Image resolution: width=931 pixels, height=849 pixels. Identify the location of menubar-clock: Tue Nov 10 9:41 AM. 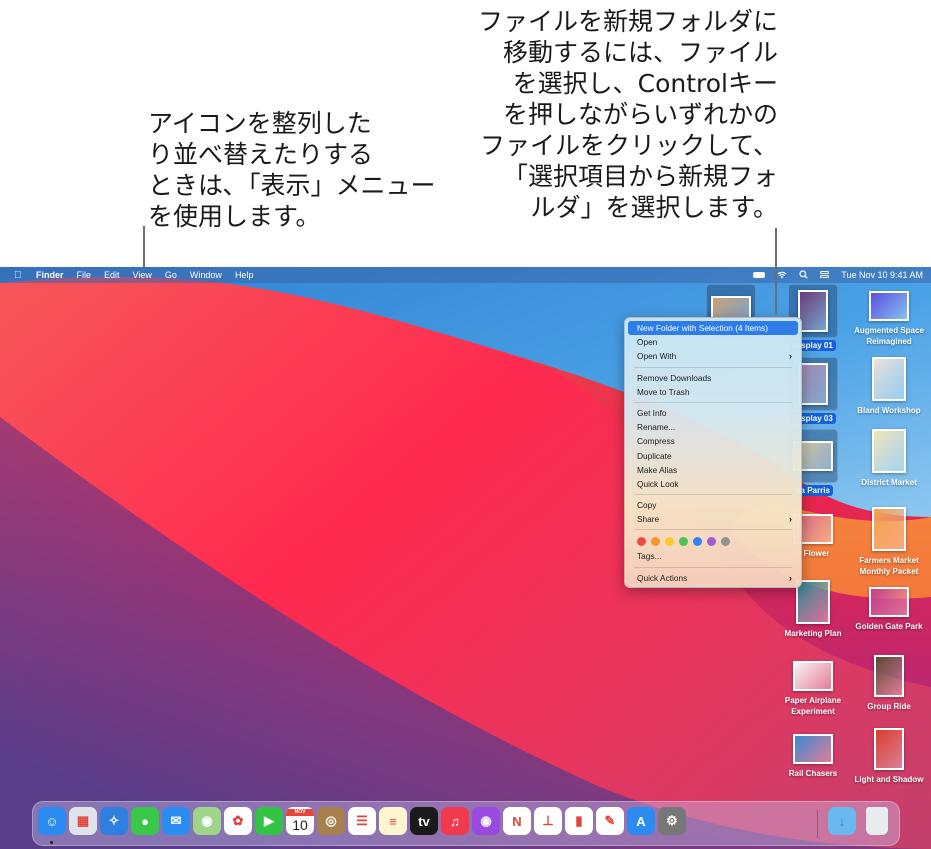
(882, 275).